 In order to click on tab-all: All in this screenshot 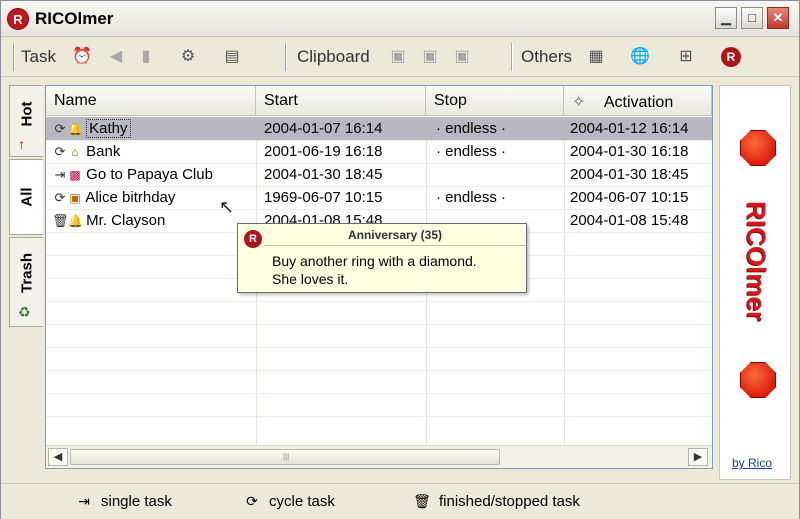, I will do `click(26, 197)`.